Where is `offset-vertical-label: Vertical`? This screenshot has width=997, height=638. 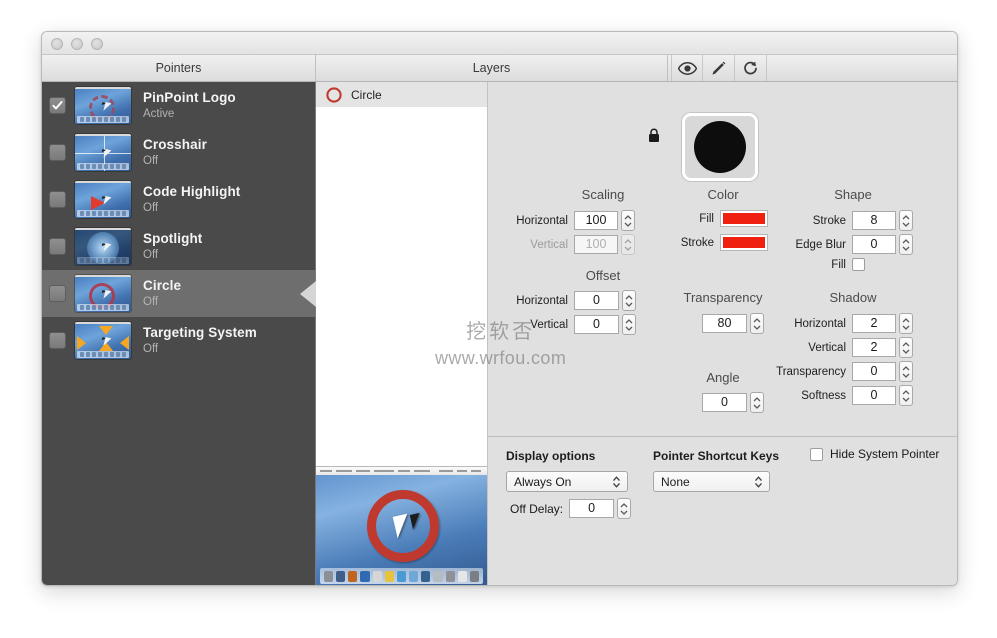
offset-vertical-label: Vertical is located at coordinates (549, 324).